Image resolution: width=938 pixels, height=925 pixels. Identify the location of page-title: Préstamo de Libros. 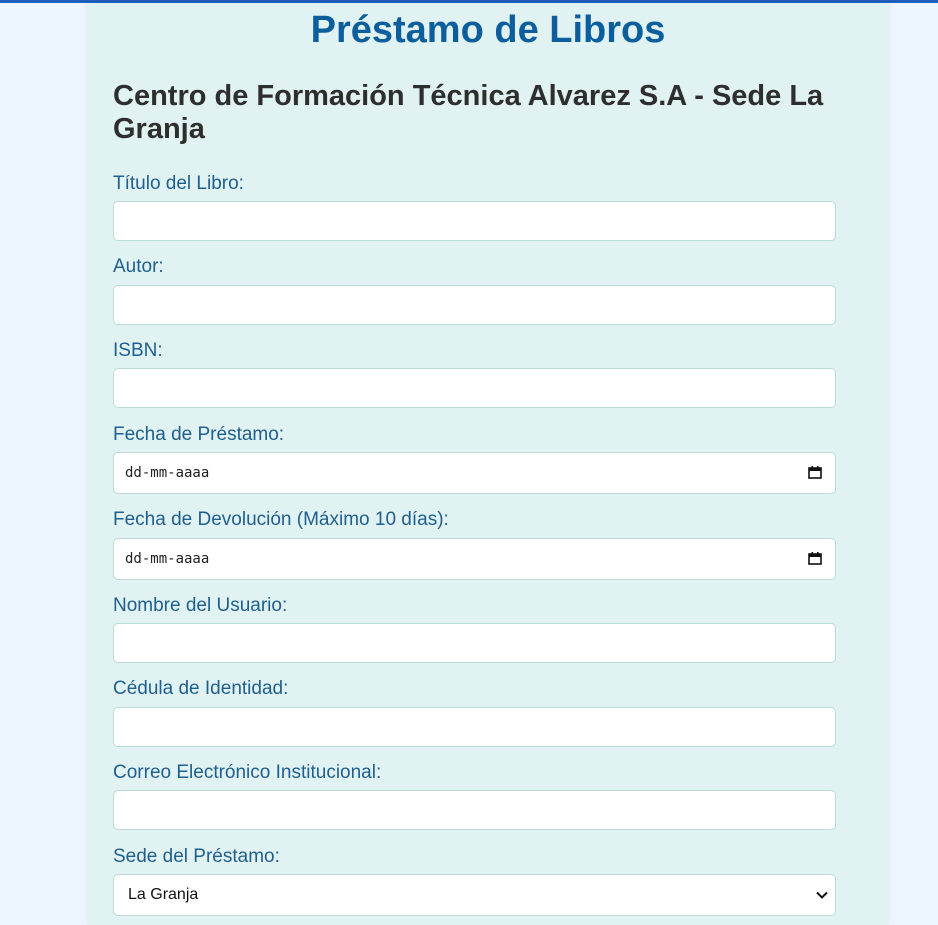
(488, 30).